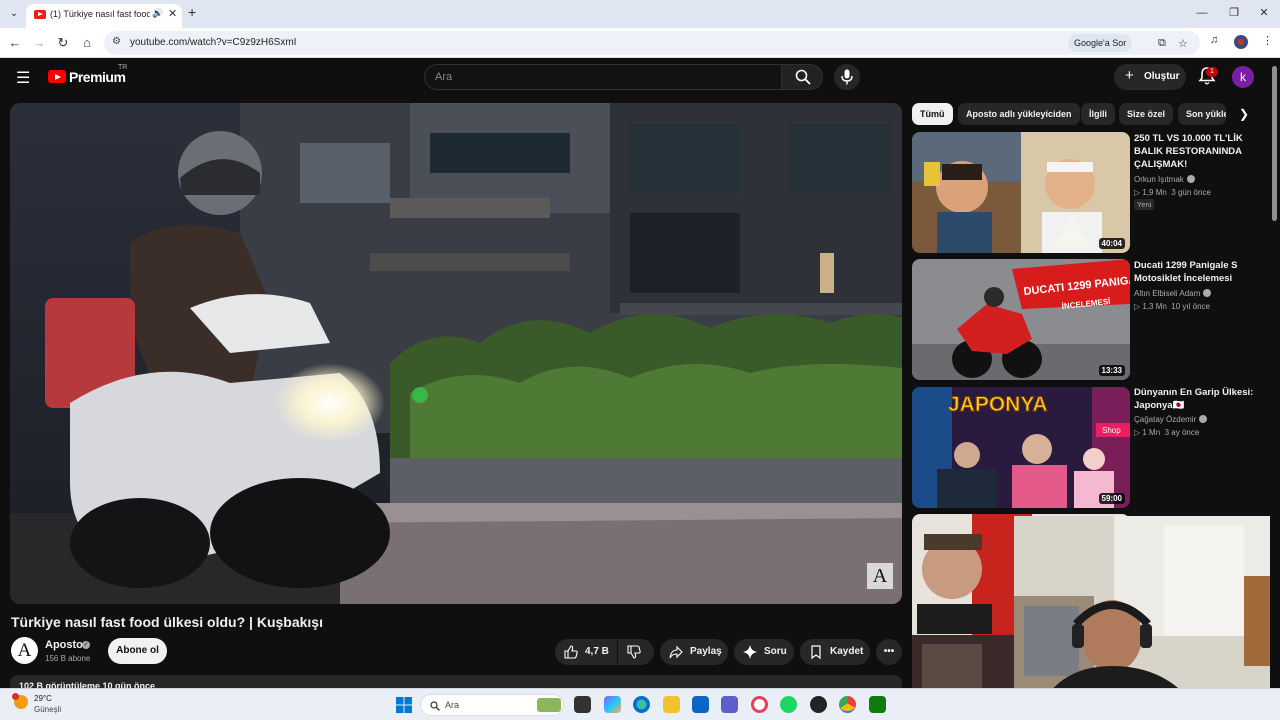 The width and height of the screenshot is (1280, 720). What do you see at coordinates (39, 43) in the screenshot?
I see `forward-arrow-icon: →` at bounding box center [39, 43].